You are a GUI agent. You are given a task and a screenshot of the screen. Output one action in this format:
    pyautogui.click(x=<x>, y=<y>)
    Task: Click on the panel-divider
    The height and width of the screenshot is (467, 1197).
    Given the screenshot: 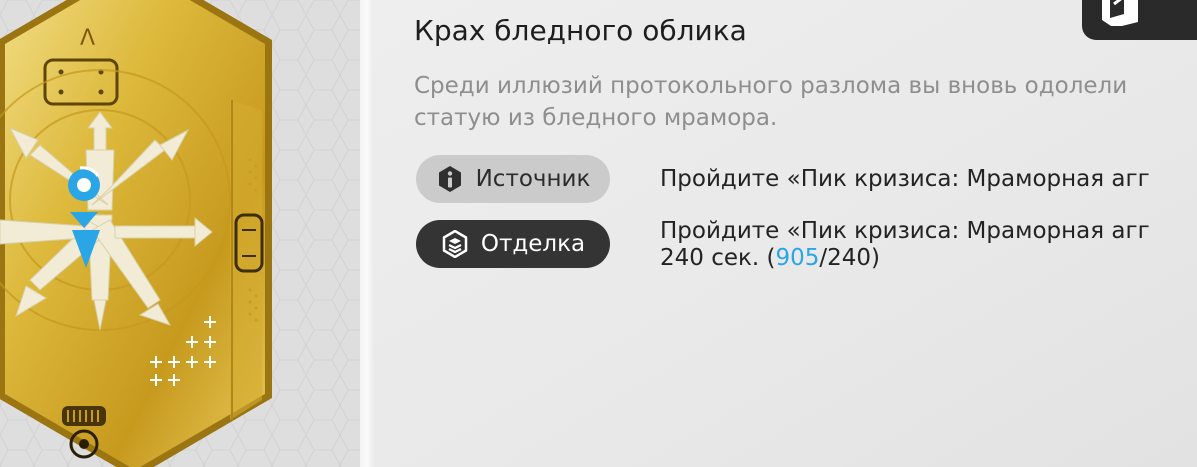 What is the action you would take?
    pyautogui.click(x=367, y=233)
    